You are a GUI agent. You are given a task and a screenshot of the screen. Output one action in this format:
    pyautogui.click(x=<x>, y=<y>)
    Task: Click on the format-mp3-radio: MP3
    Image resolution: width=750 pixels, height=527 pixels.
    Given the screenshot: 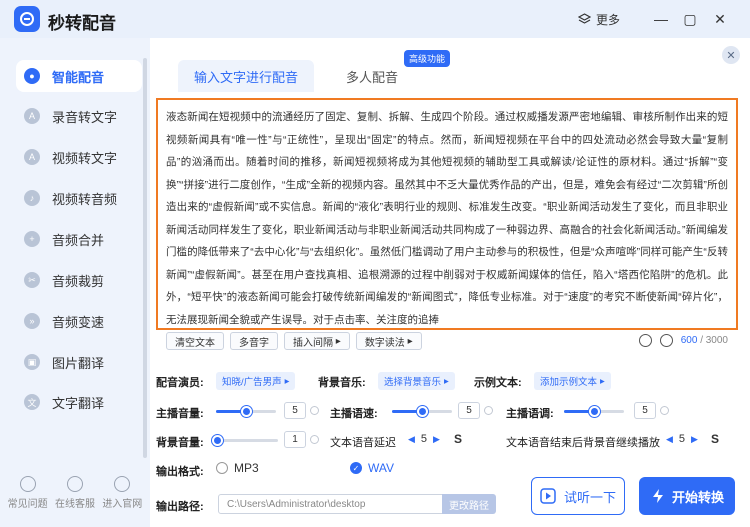 What is the action you would take?
    pyautogui.click(x=237, y=468)
    